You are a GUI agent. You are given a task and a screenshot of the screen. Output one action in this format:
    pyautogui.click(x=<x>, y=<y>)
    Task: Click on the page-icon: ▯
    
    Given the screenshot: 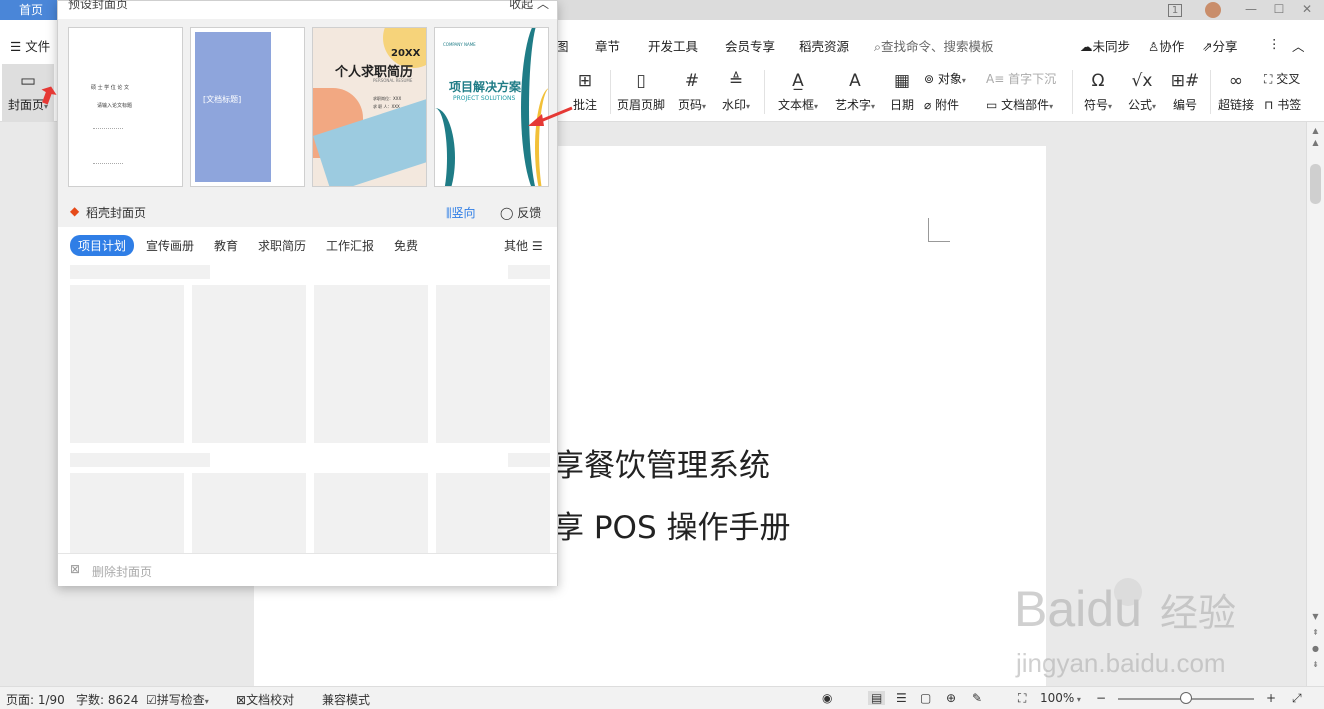 What is the action you would take?
    pyautogui.click(x=641, y=81)
    